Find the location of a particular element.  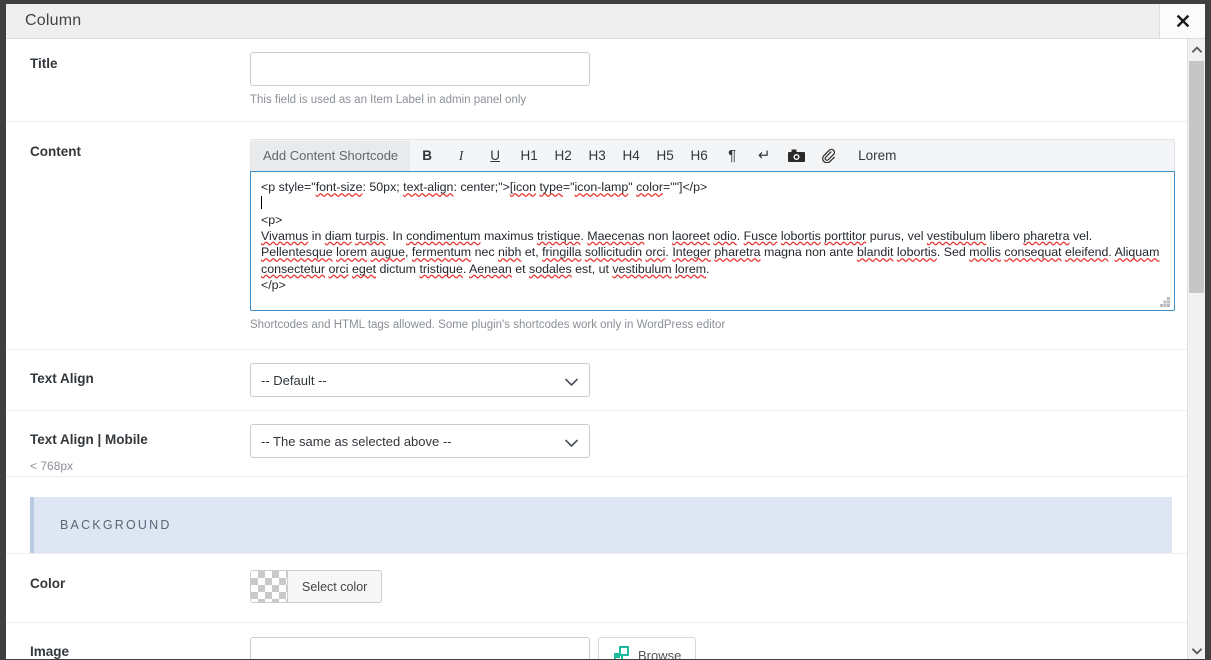

add-content-shortcode-button: Add Content Shortcode is located at coordinates (331, 155).